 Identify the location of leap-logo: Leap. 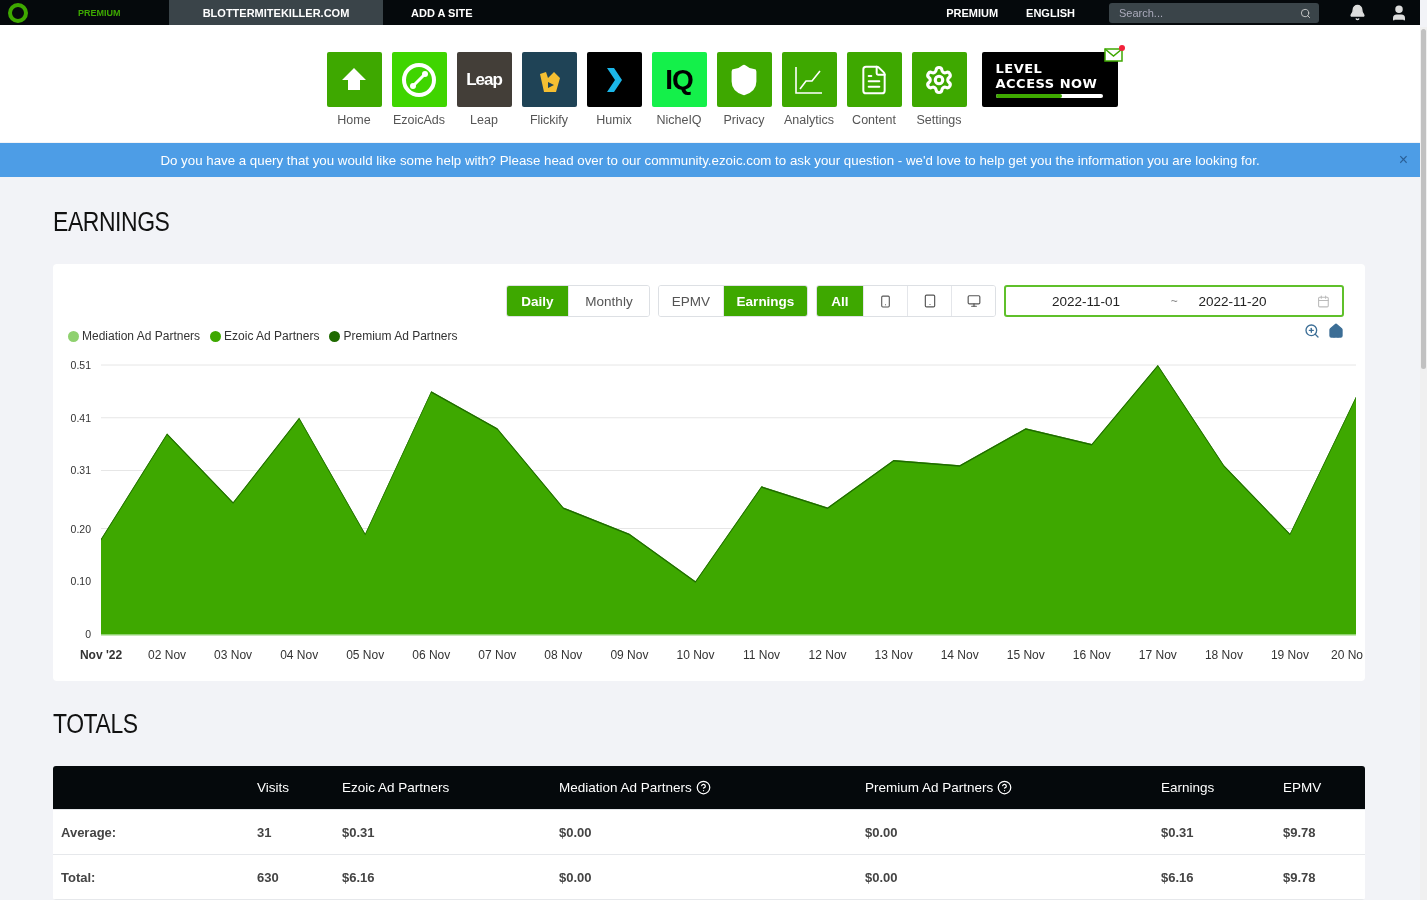
(484, 79).